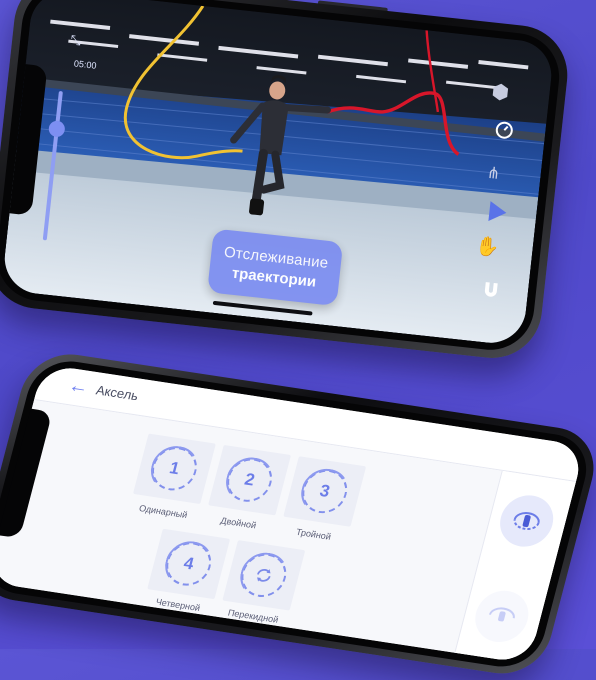  I want to click on rotation-label: Тройной, so click(313, 534).